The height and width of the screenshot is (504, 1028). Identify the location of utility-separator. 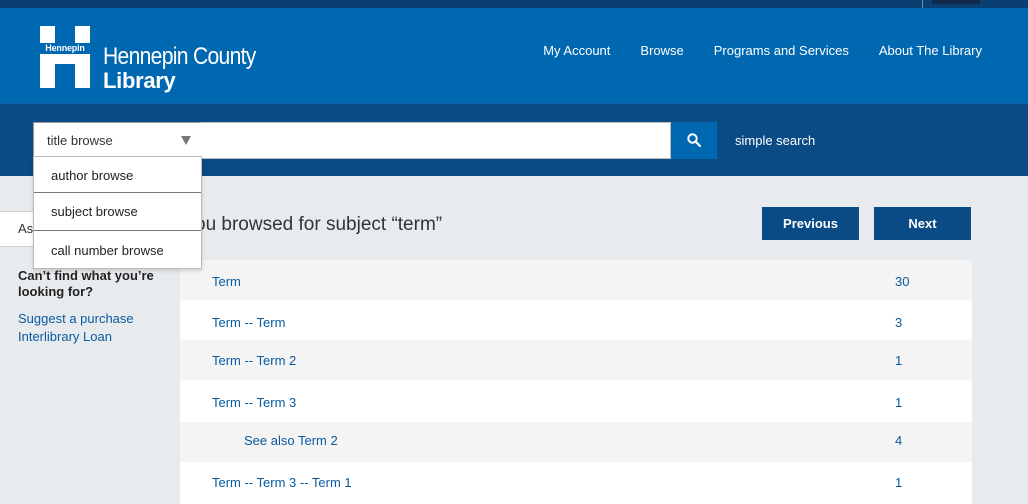
(922, 4).